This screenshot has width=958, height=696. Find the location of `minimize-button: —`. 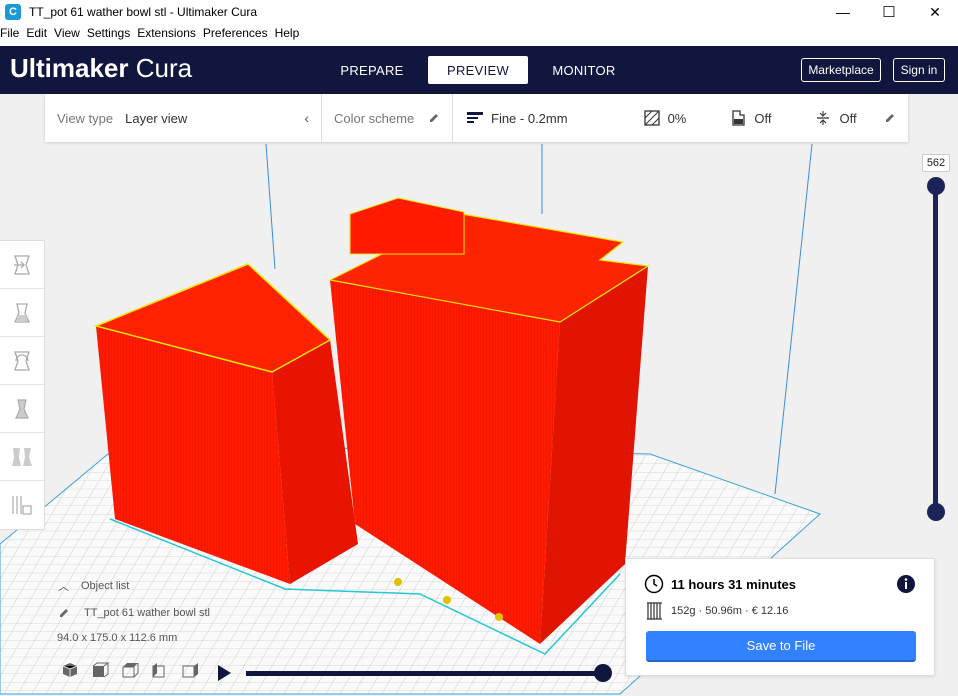

minimize-button: — is located at coordinates (843, 12).